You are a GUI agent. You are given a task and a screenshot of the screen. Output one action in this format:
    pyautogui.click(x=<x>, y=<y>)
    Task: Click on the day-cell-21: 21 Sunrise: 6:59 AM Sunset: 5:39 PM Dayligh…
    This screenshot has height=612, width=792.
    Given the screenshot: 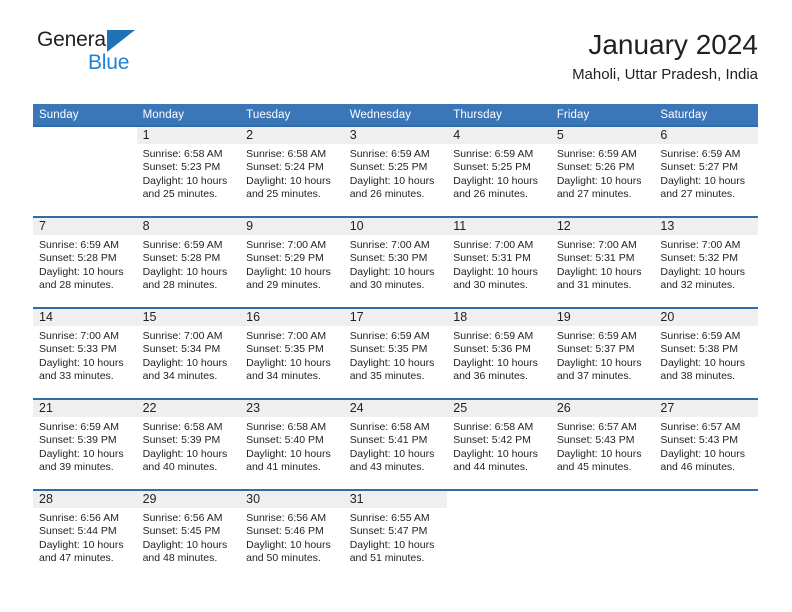 What is the action you would take?
    pyautogui.click(x=85, y=444)
    